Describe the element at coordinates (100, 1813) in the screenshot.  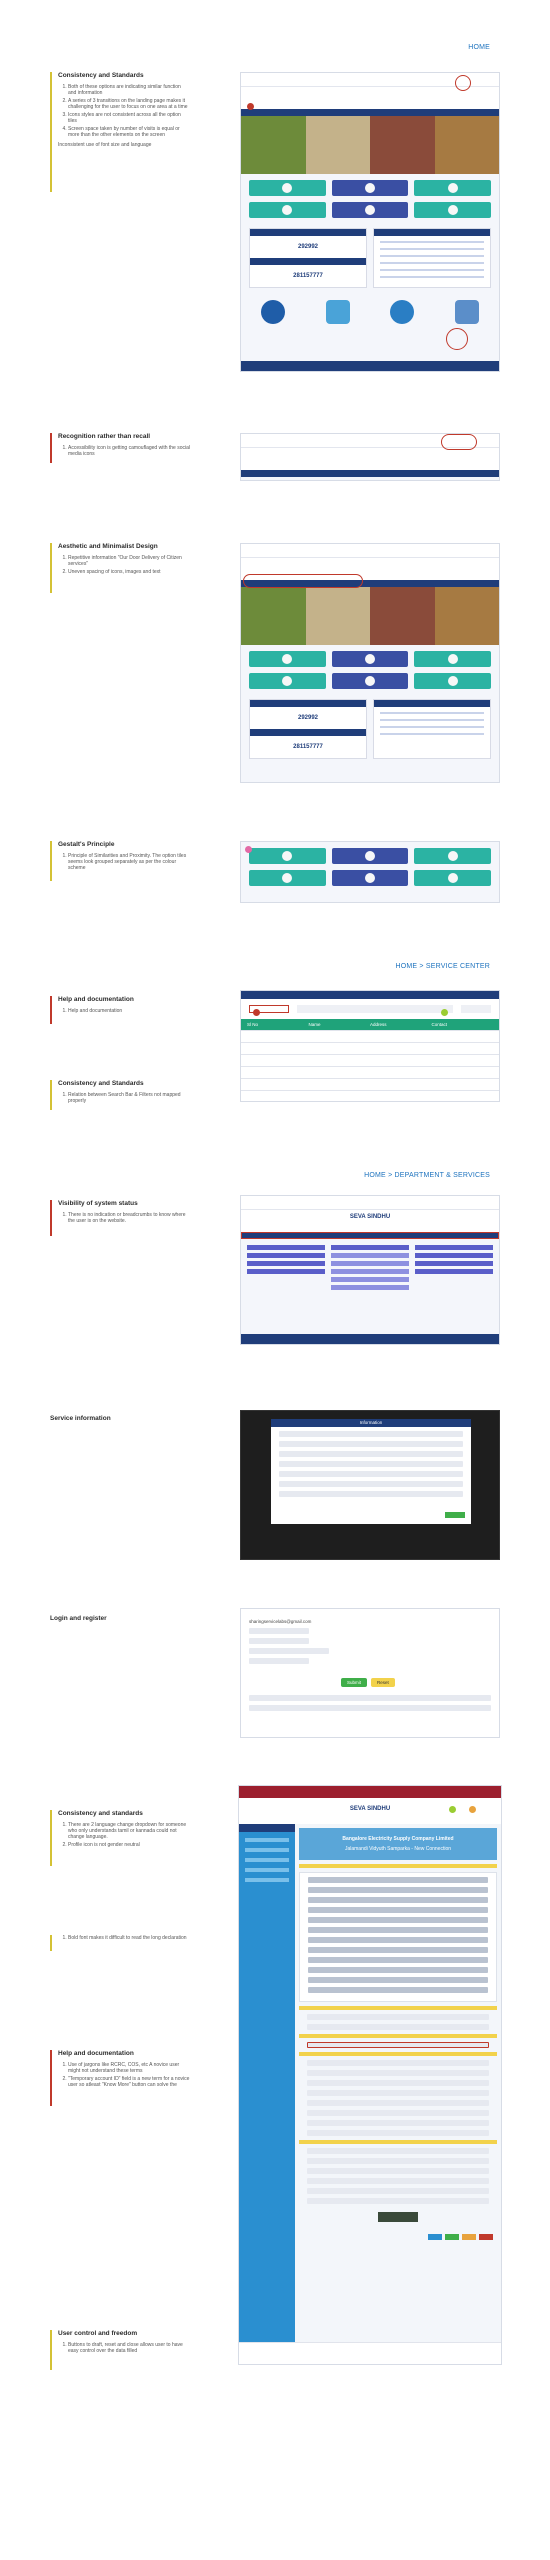
I see `note-title: Consistency and standards` at that location.